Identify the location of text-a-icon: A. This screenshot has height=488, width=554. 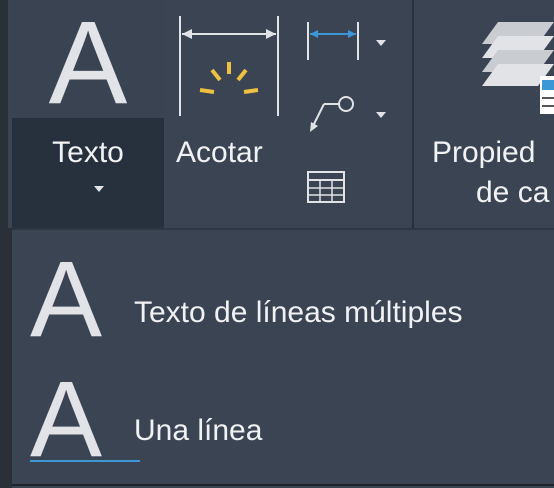
(88, 64).